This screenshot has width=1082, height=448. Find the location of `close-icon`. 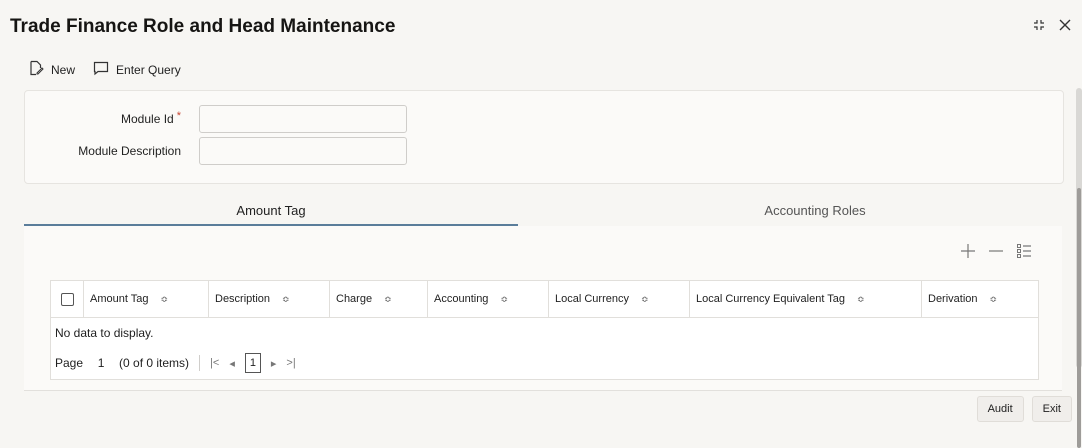

close-icon is located at coordinates (1065, 25).